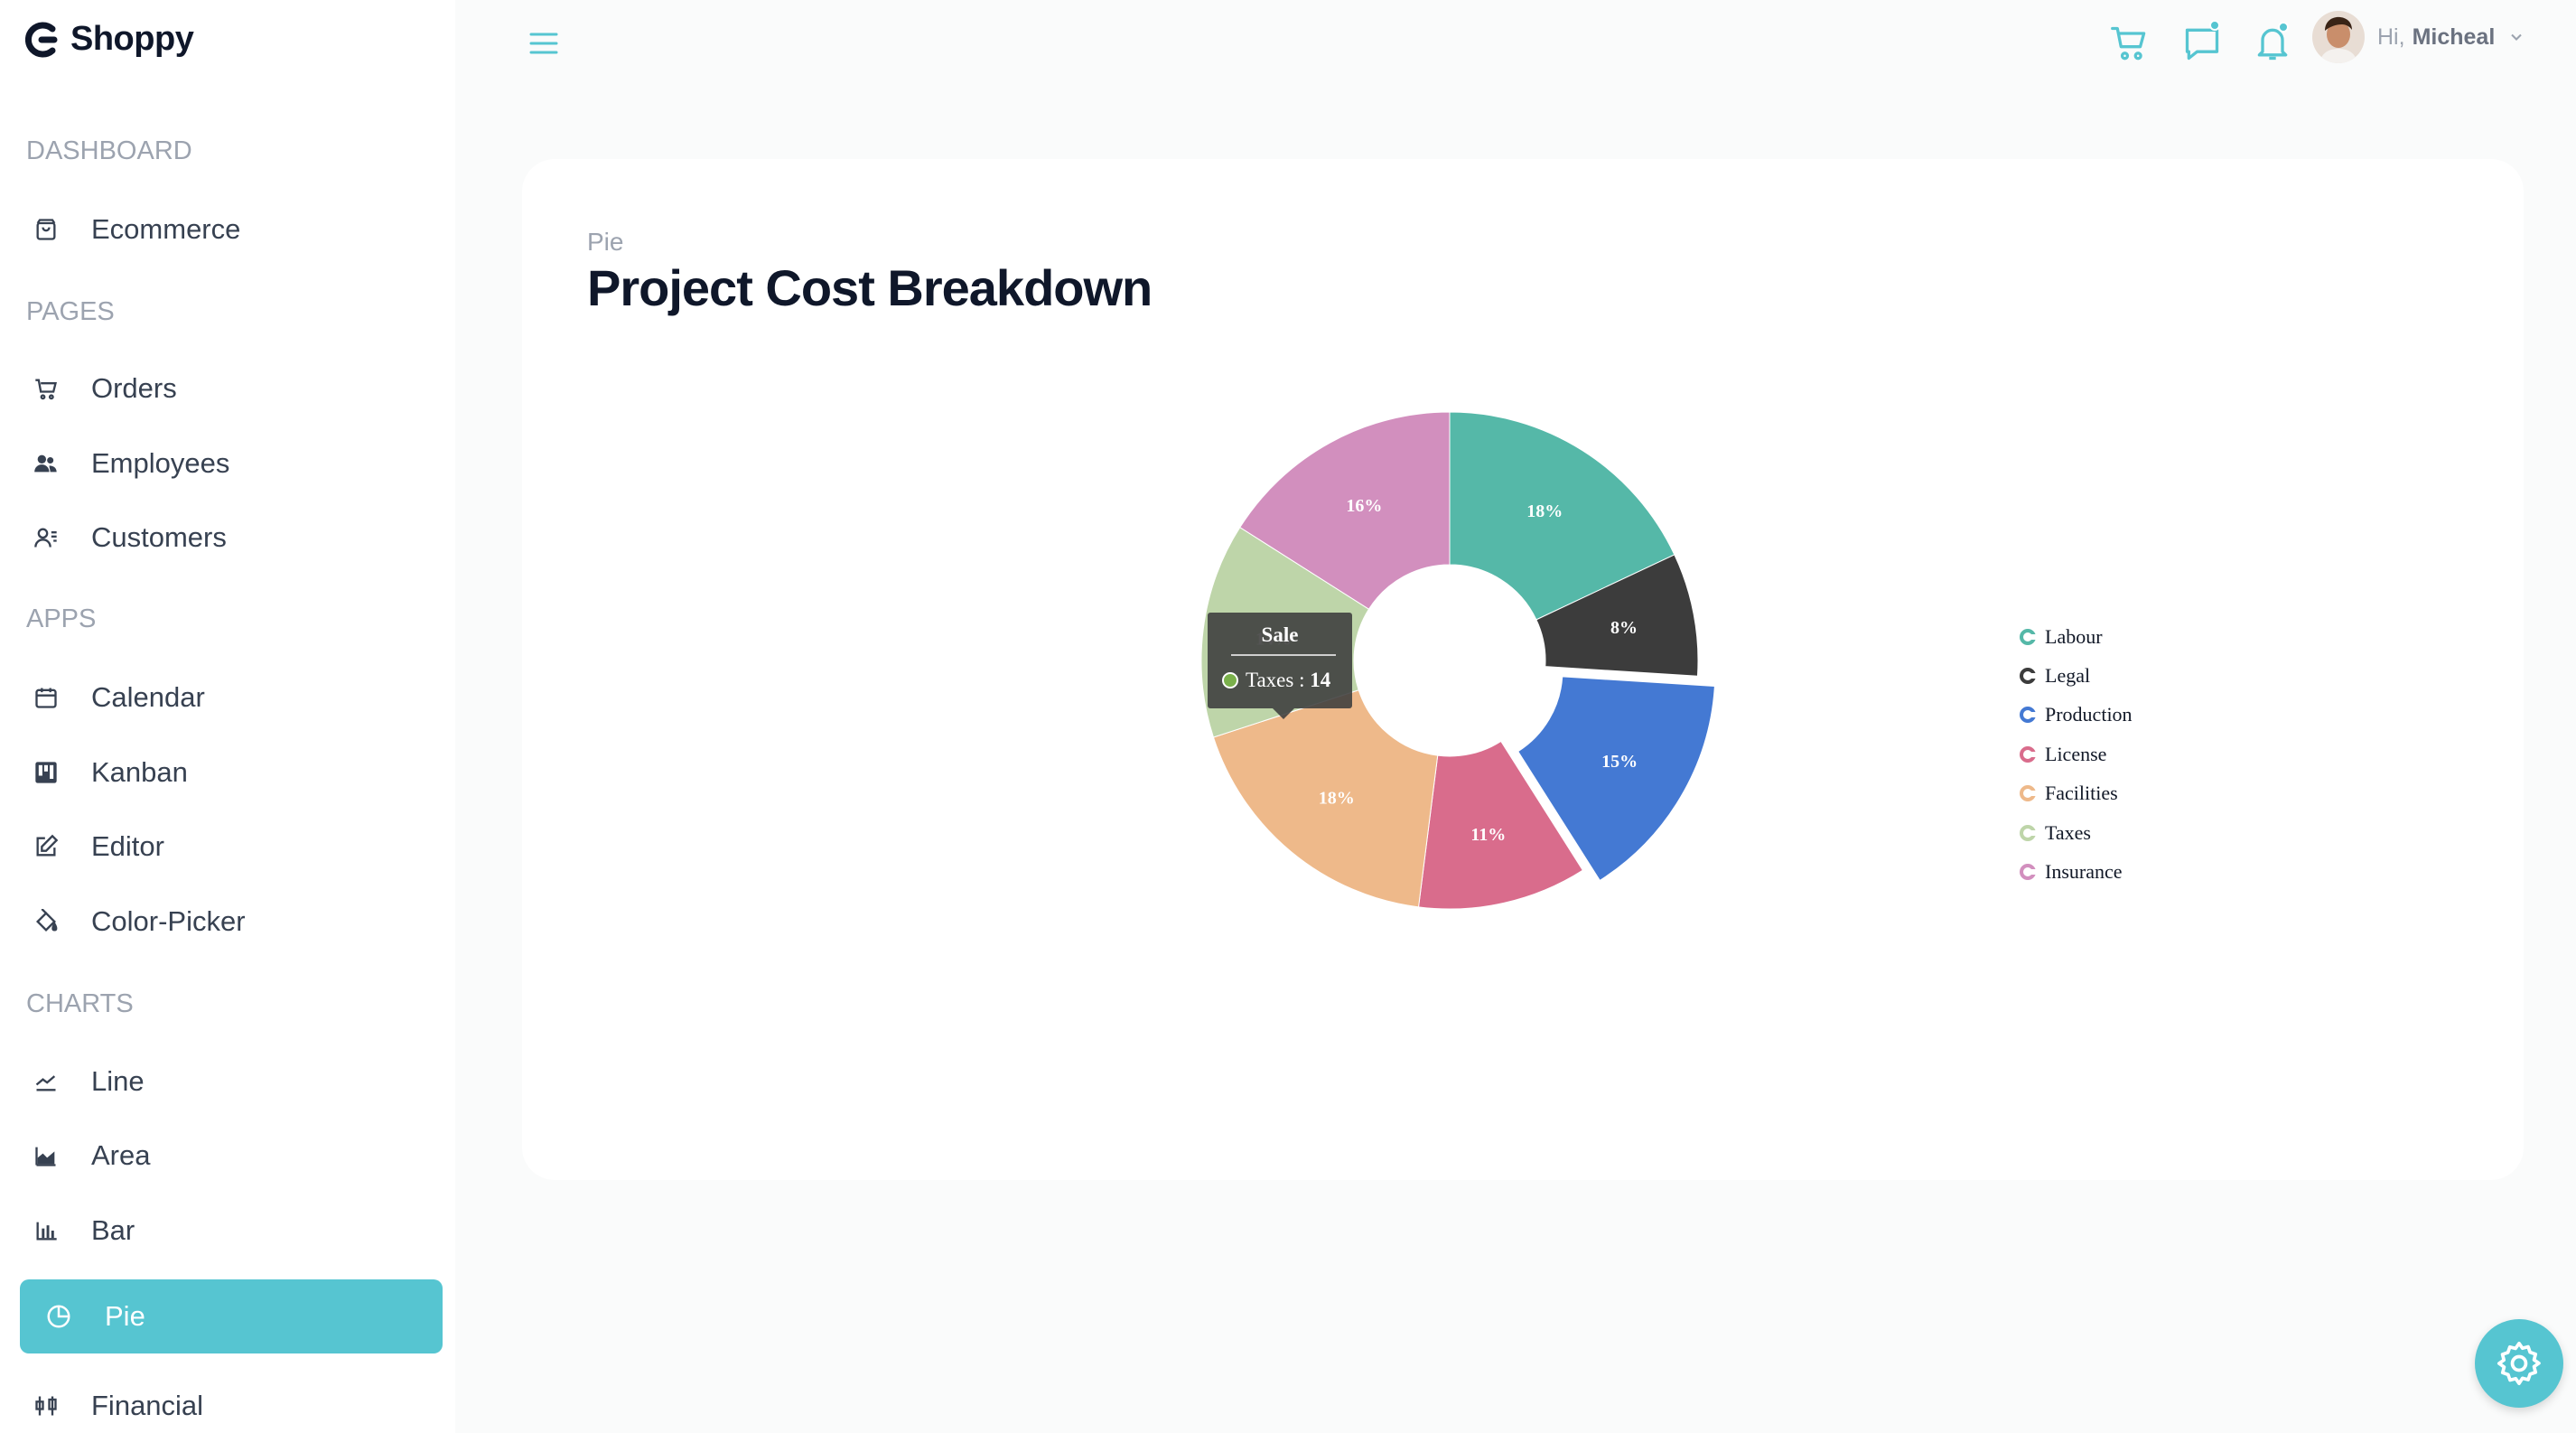  I want to click on user-name: Micheal, so click(2454, 36).